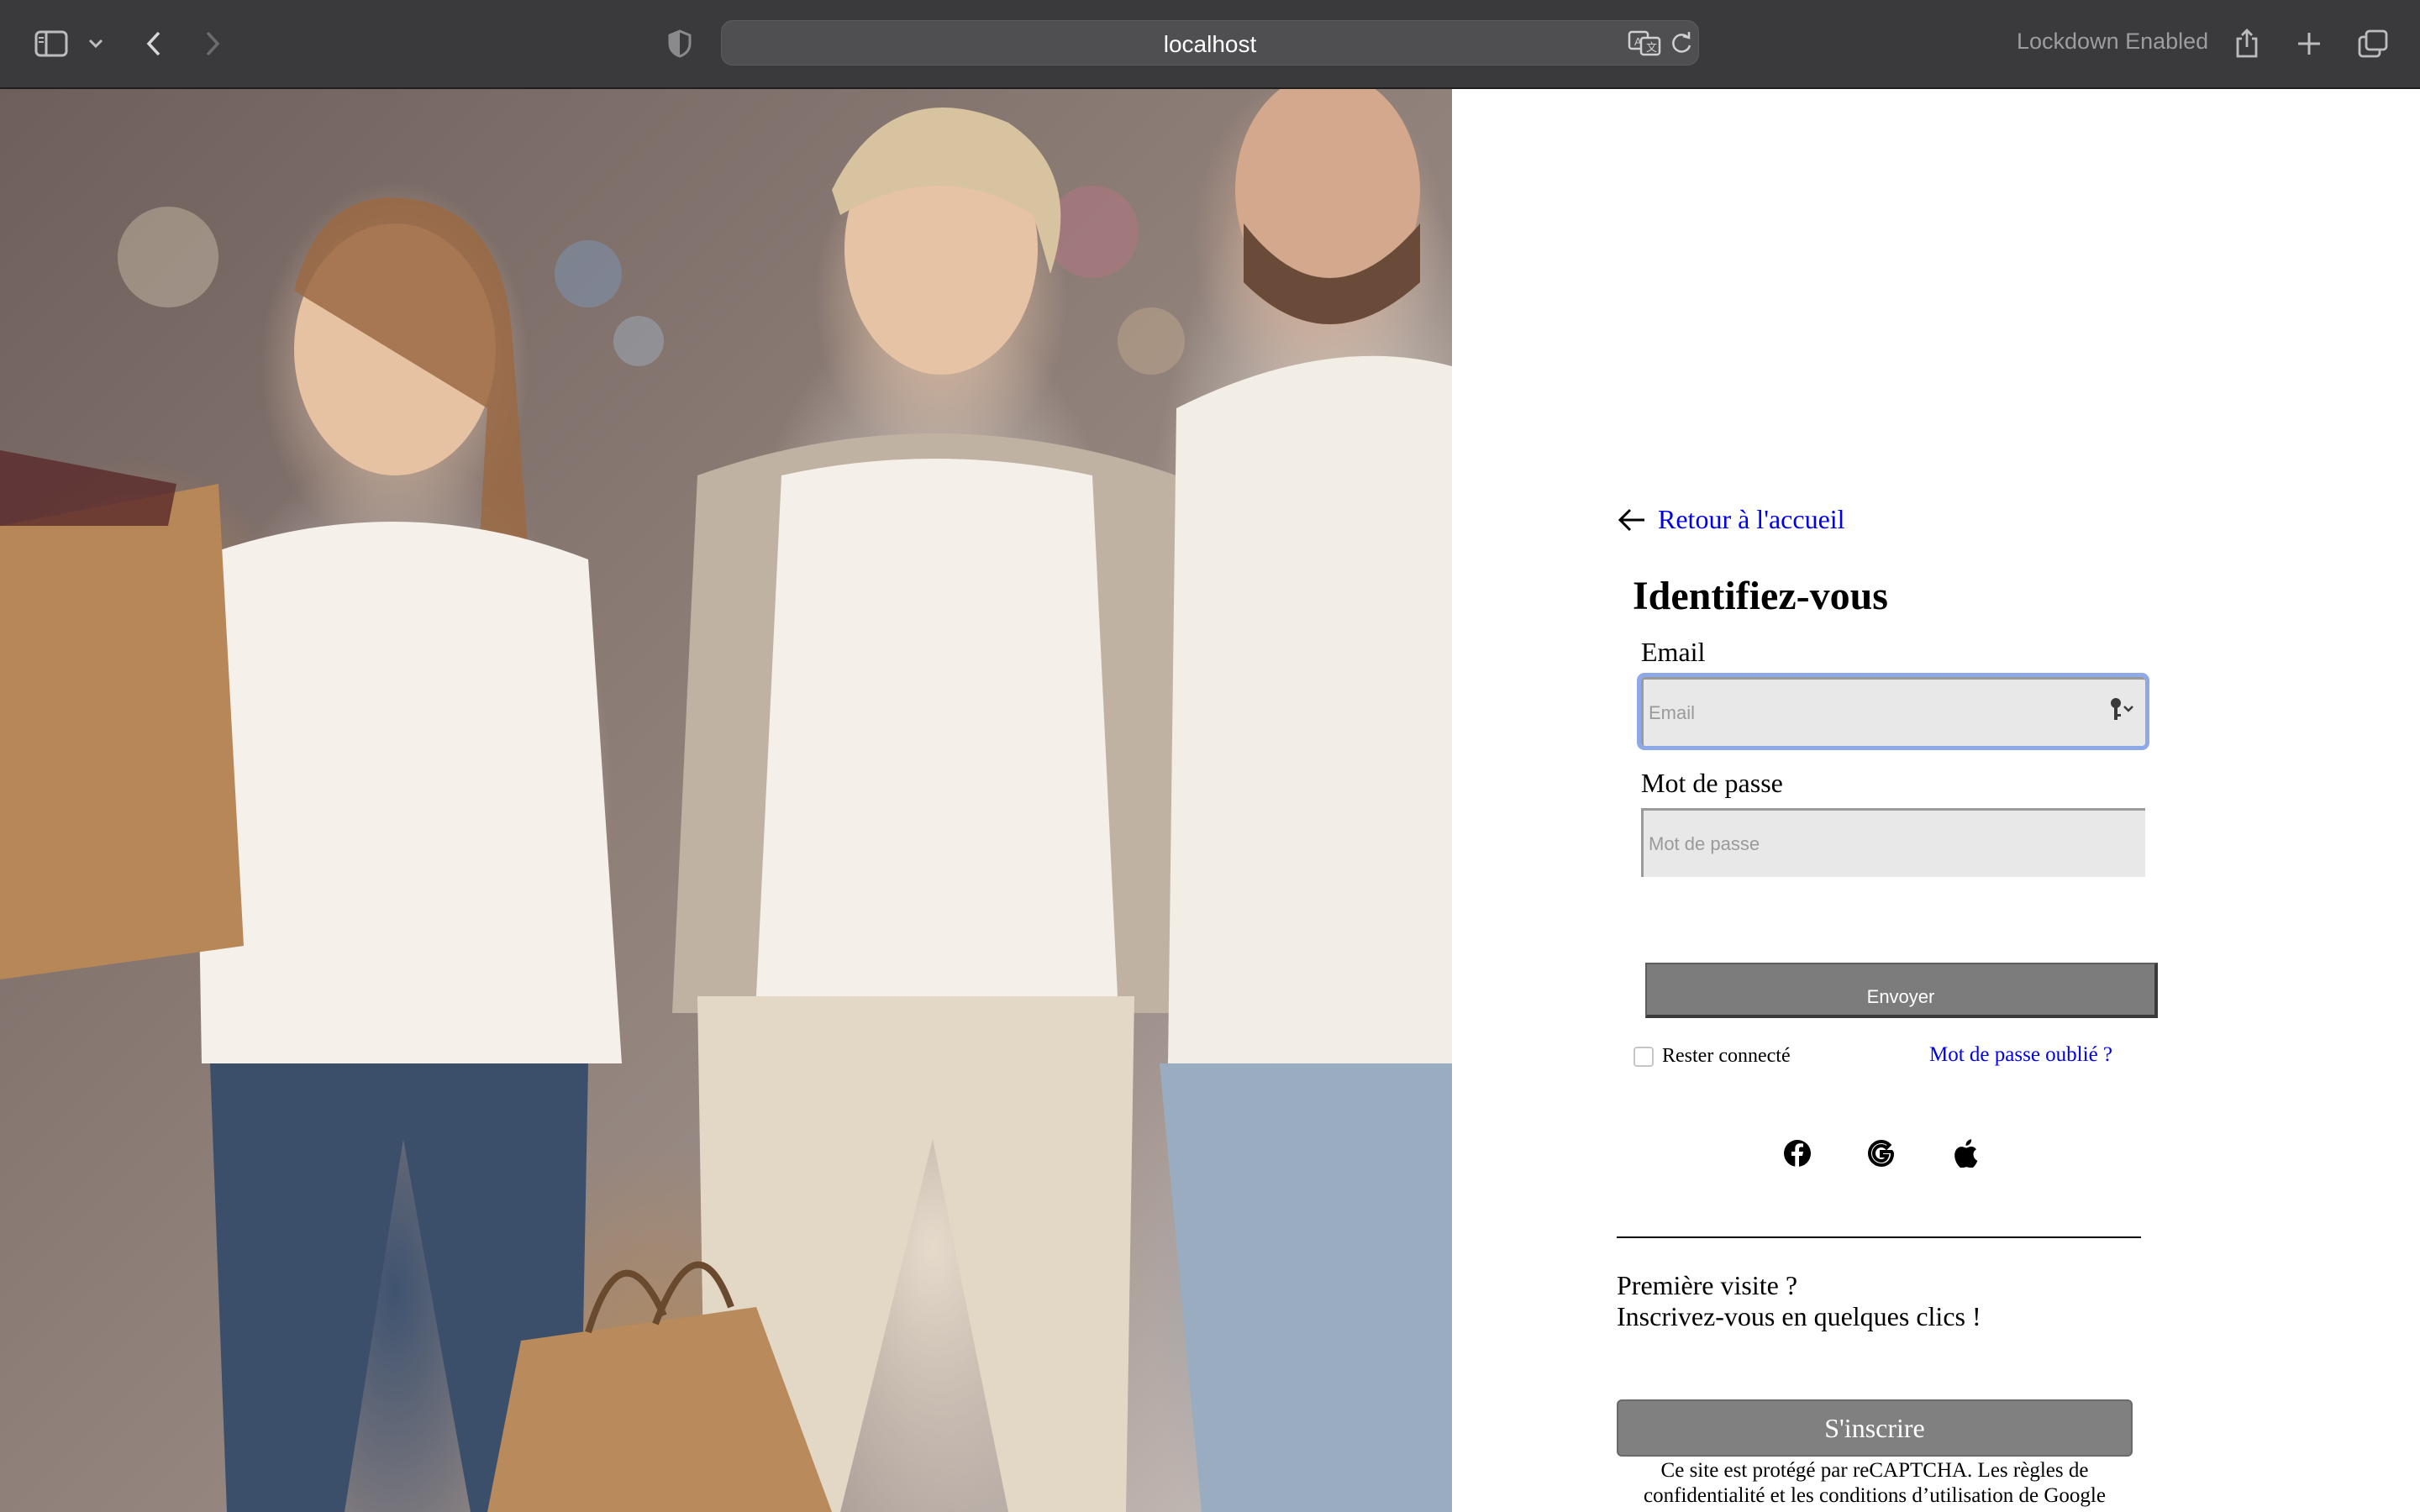 The image size is (2420, 1512). What do you see at coordinates (2121, 710) in the screenshot?
I see `password-manager-key-icon` at bounding box center [2121, 710].